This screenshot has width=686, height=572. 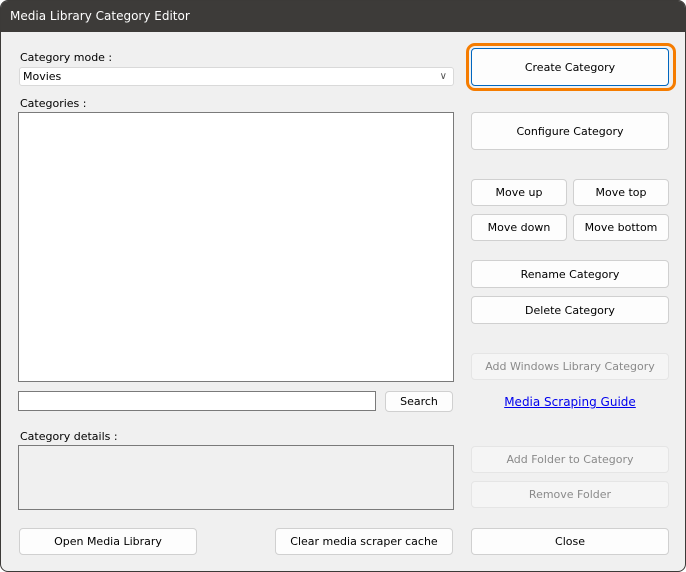 I want to click on remove-folder-button: Remove Folder, so click(x=570, y=494).